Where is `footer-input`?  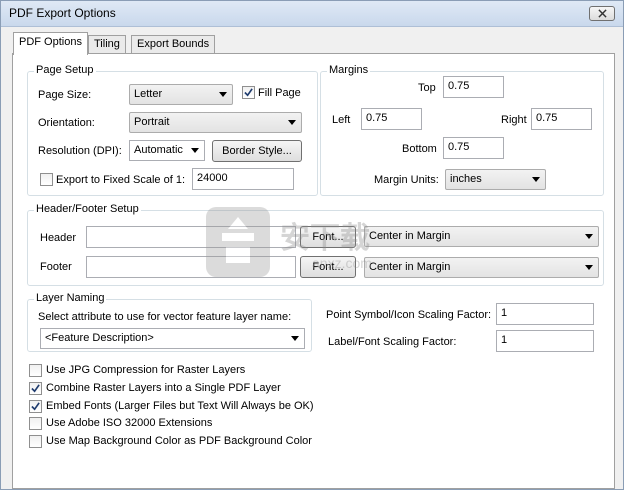 footer-input is located at coordinates (191, 267).